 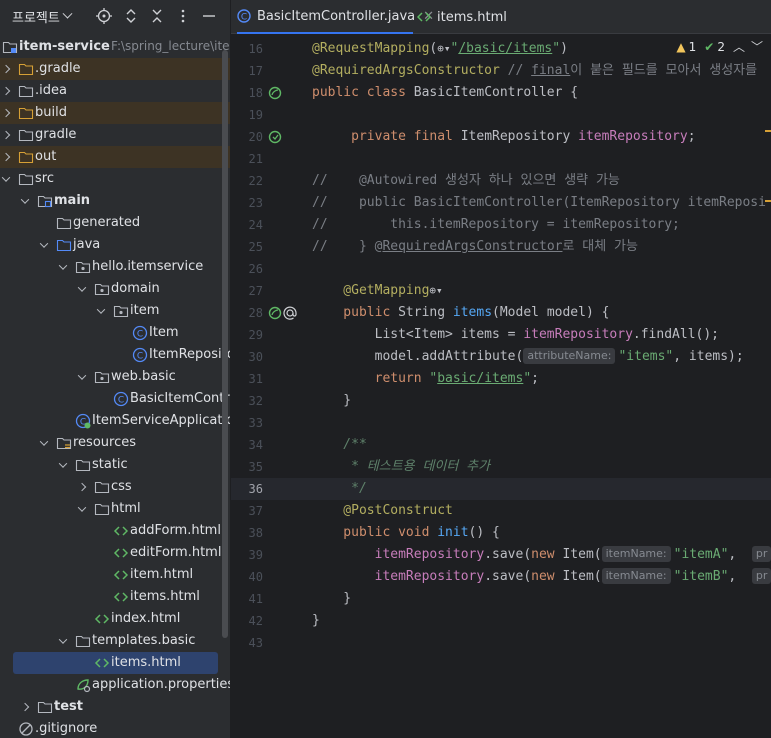 What do you see at coordinates (115, 69) in the screenshot?
I see `tree-item: .gradle` at bounding box center [115, 69].